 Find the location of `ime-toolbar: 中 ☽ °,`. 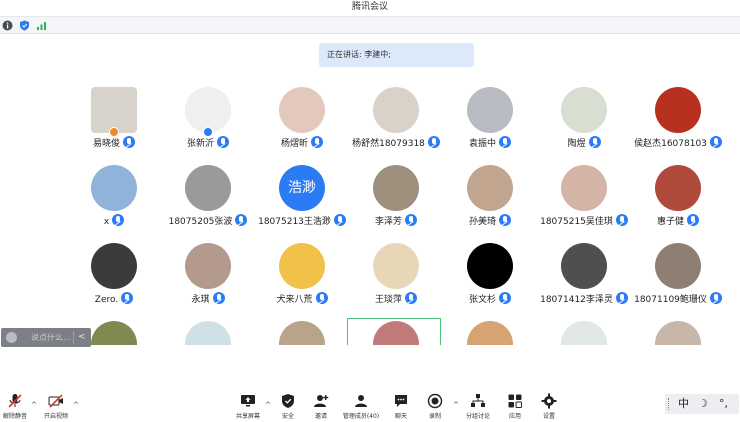

ime-toolbar: 中 ☽ °, is located at coordinates (702, 404).